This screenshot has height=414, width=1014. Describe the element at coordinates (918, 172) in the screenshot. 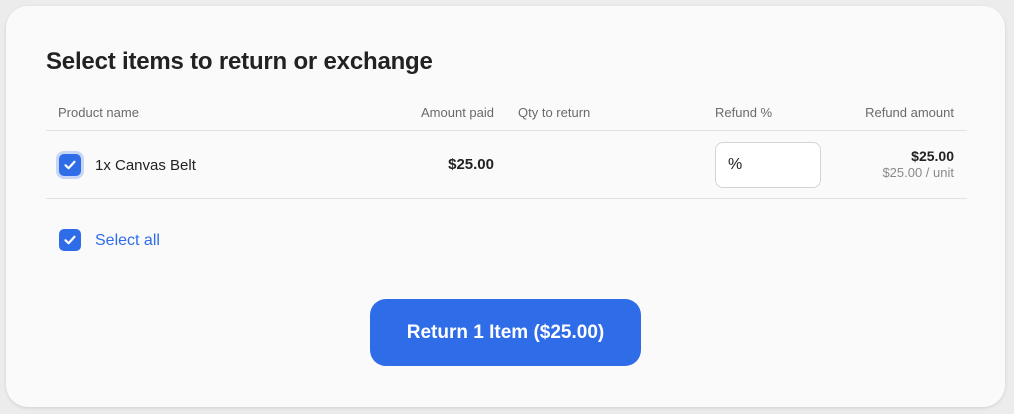

I see `refund-per-unit: $25.00 / unit` at that location.